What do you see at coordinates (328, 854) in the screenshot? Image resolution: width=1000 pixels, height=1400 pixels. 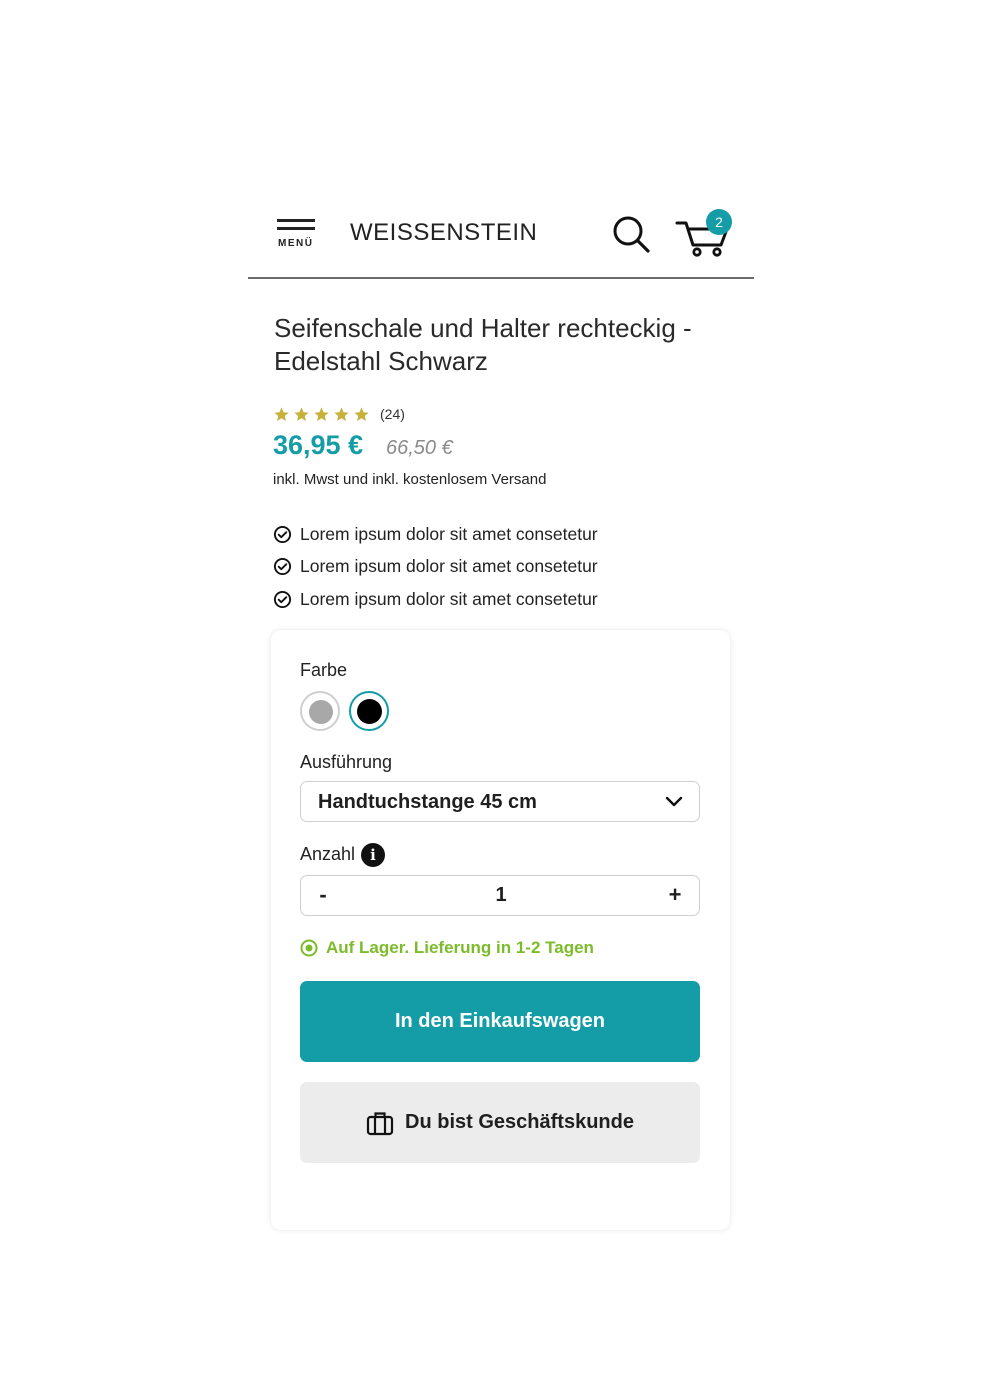 I see `quantity-label: Anzahl` at bounding box center [328, 854].